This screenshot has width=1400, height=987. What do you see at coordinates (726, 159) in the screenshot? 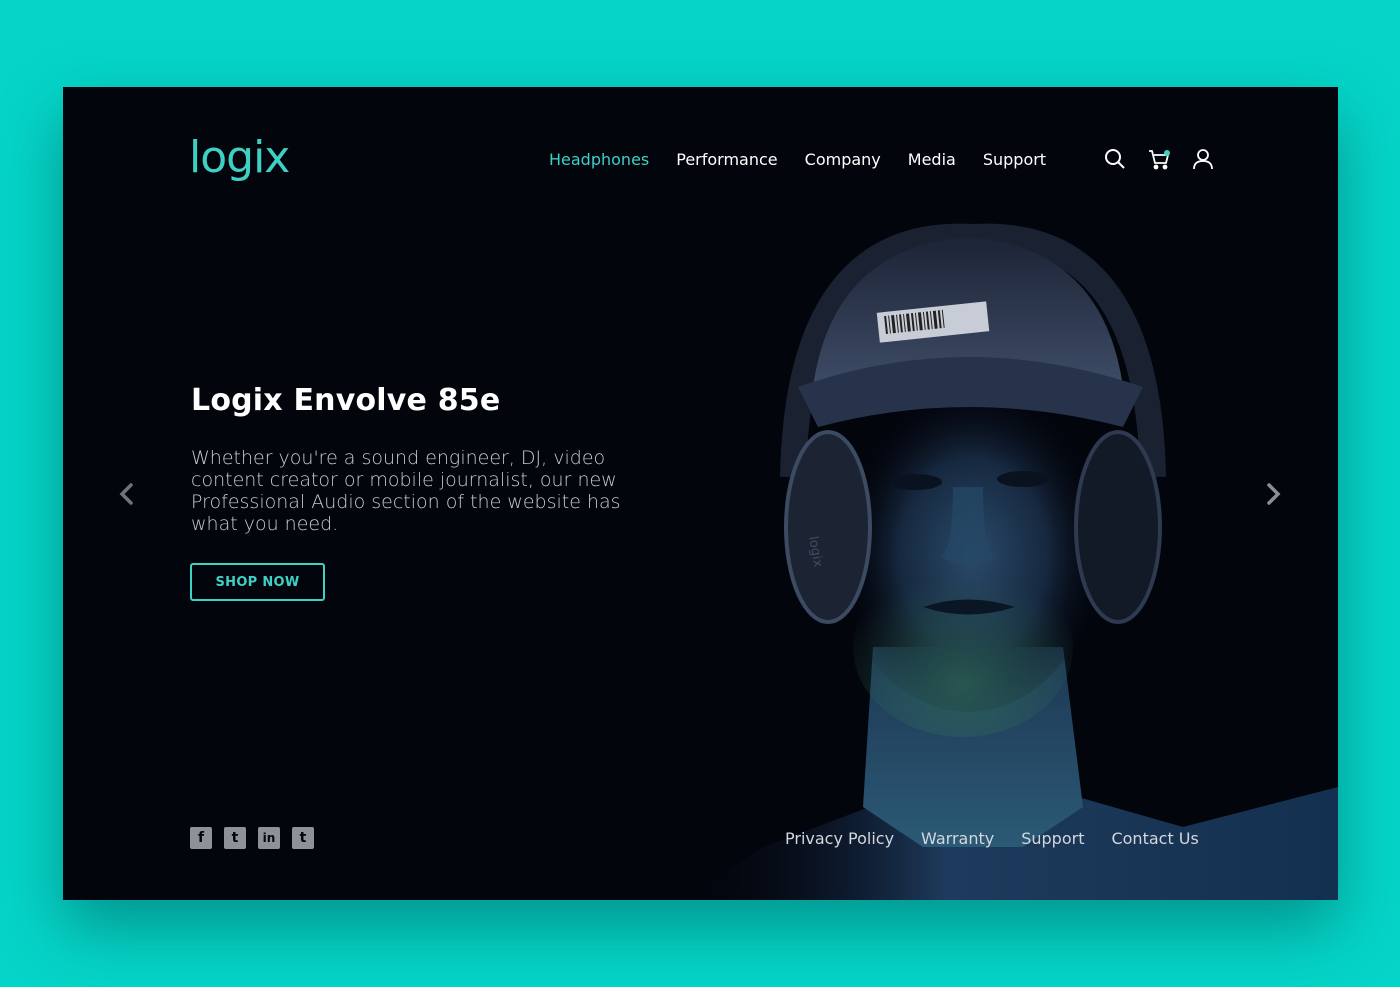
I see `nav-item-performance: Performance` at bounding box center [726, 159].